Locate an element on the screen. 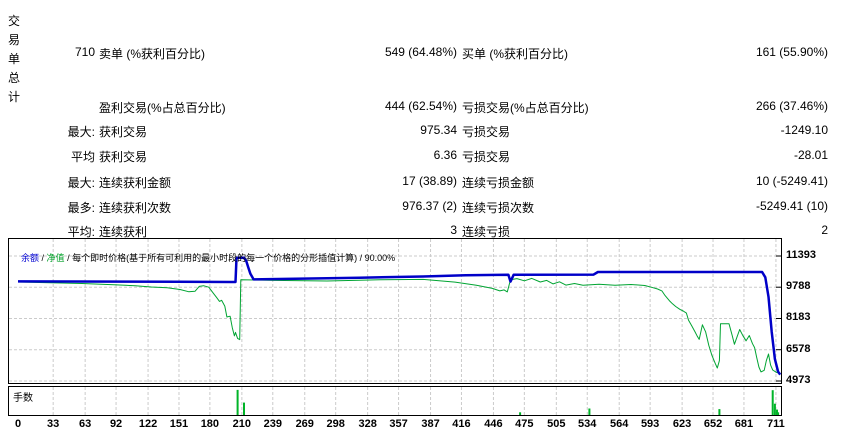  x-axis-label: 328 is located at coordinates (367, 424).